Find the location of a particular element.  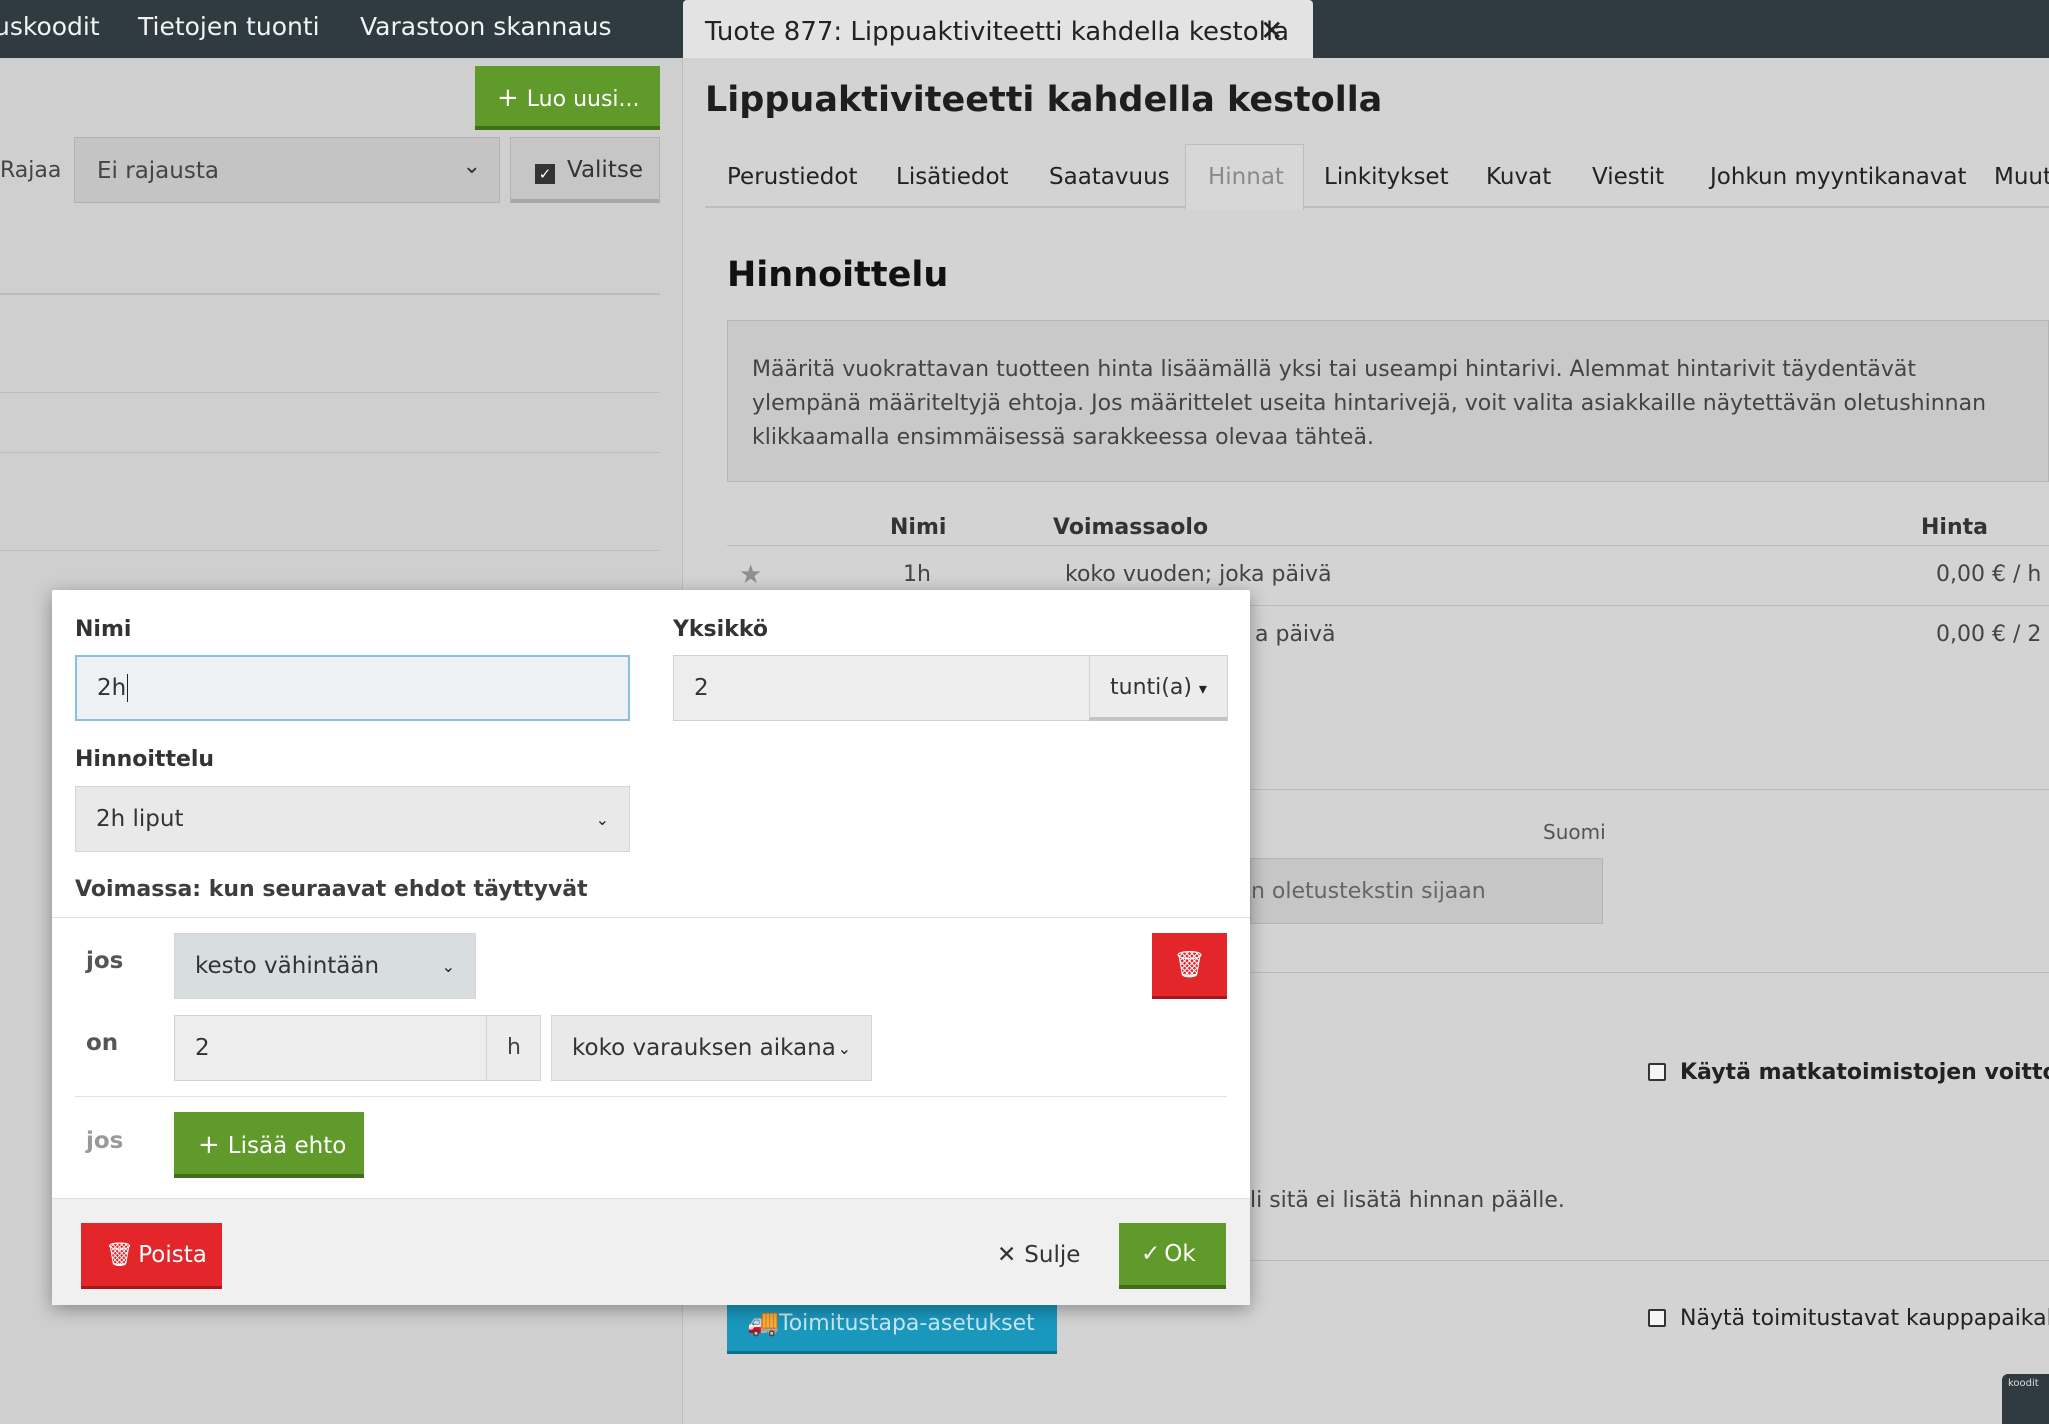

tab-sales-channels: Johkun myyntikanavat is located at coordinates (1838, 177).